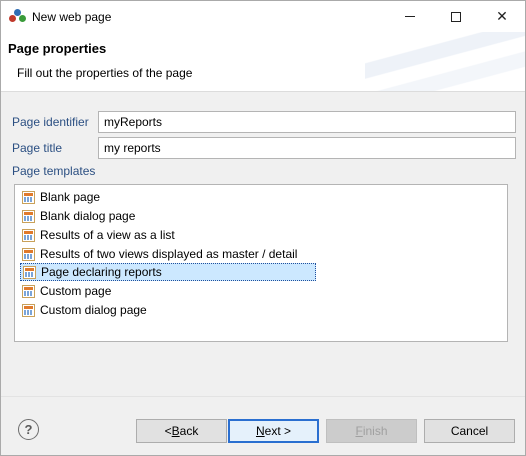 This screenshot has width=526, height=456. What do you see at coordinates (28, 429) in the screenshot?
I see `help-icon: ?` at bounding box center [28, 429].